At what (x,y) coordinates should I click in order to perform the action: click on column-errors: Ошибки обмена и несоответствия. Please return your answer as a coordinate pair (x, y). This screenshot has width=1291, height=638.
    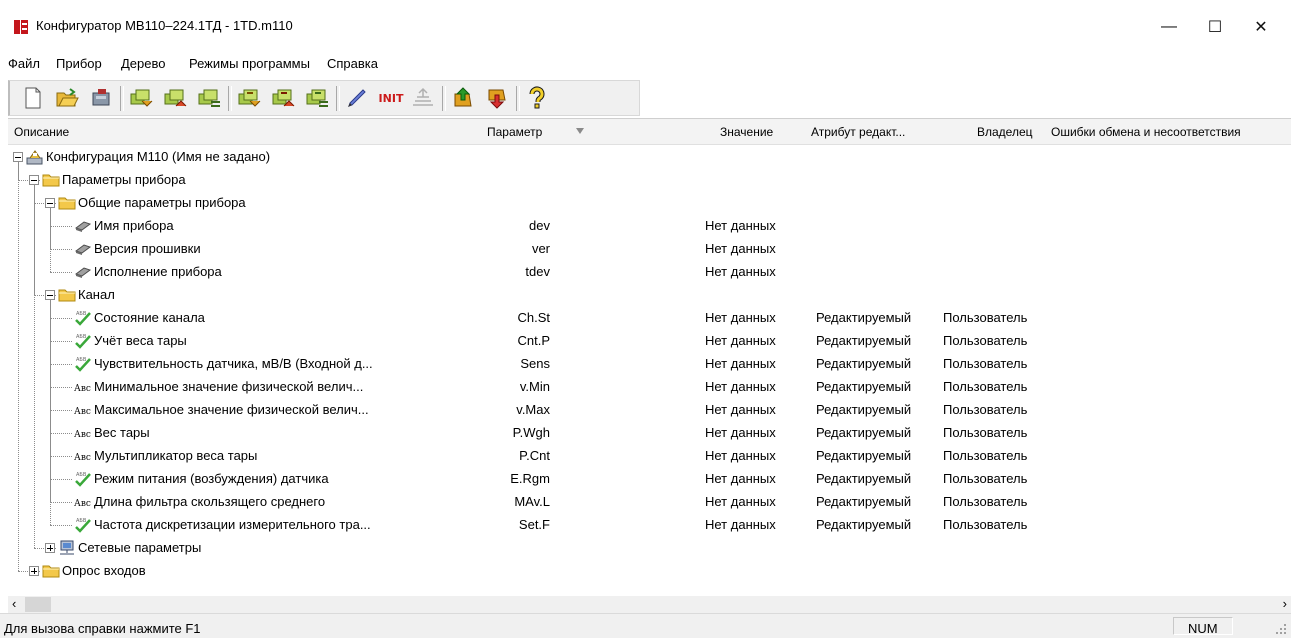
    Looking at the image, I should click on (1146, 132).